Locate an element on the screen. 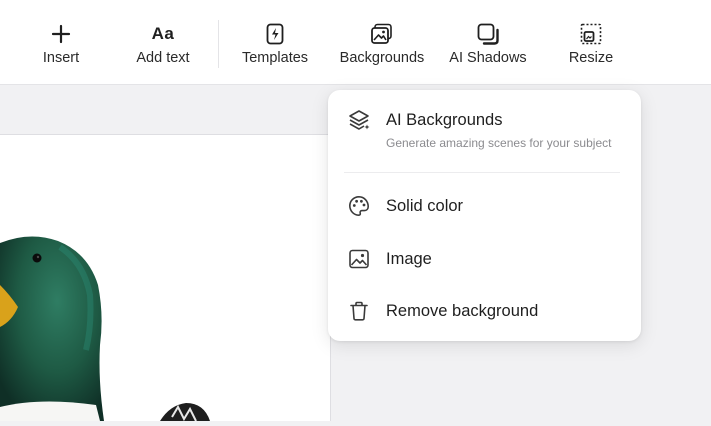 The image size is (711, 426). plus-icon is located at coordinates (61, 34).